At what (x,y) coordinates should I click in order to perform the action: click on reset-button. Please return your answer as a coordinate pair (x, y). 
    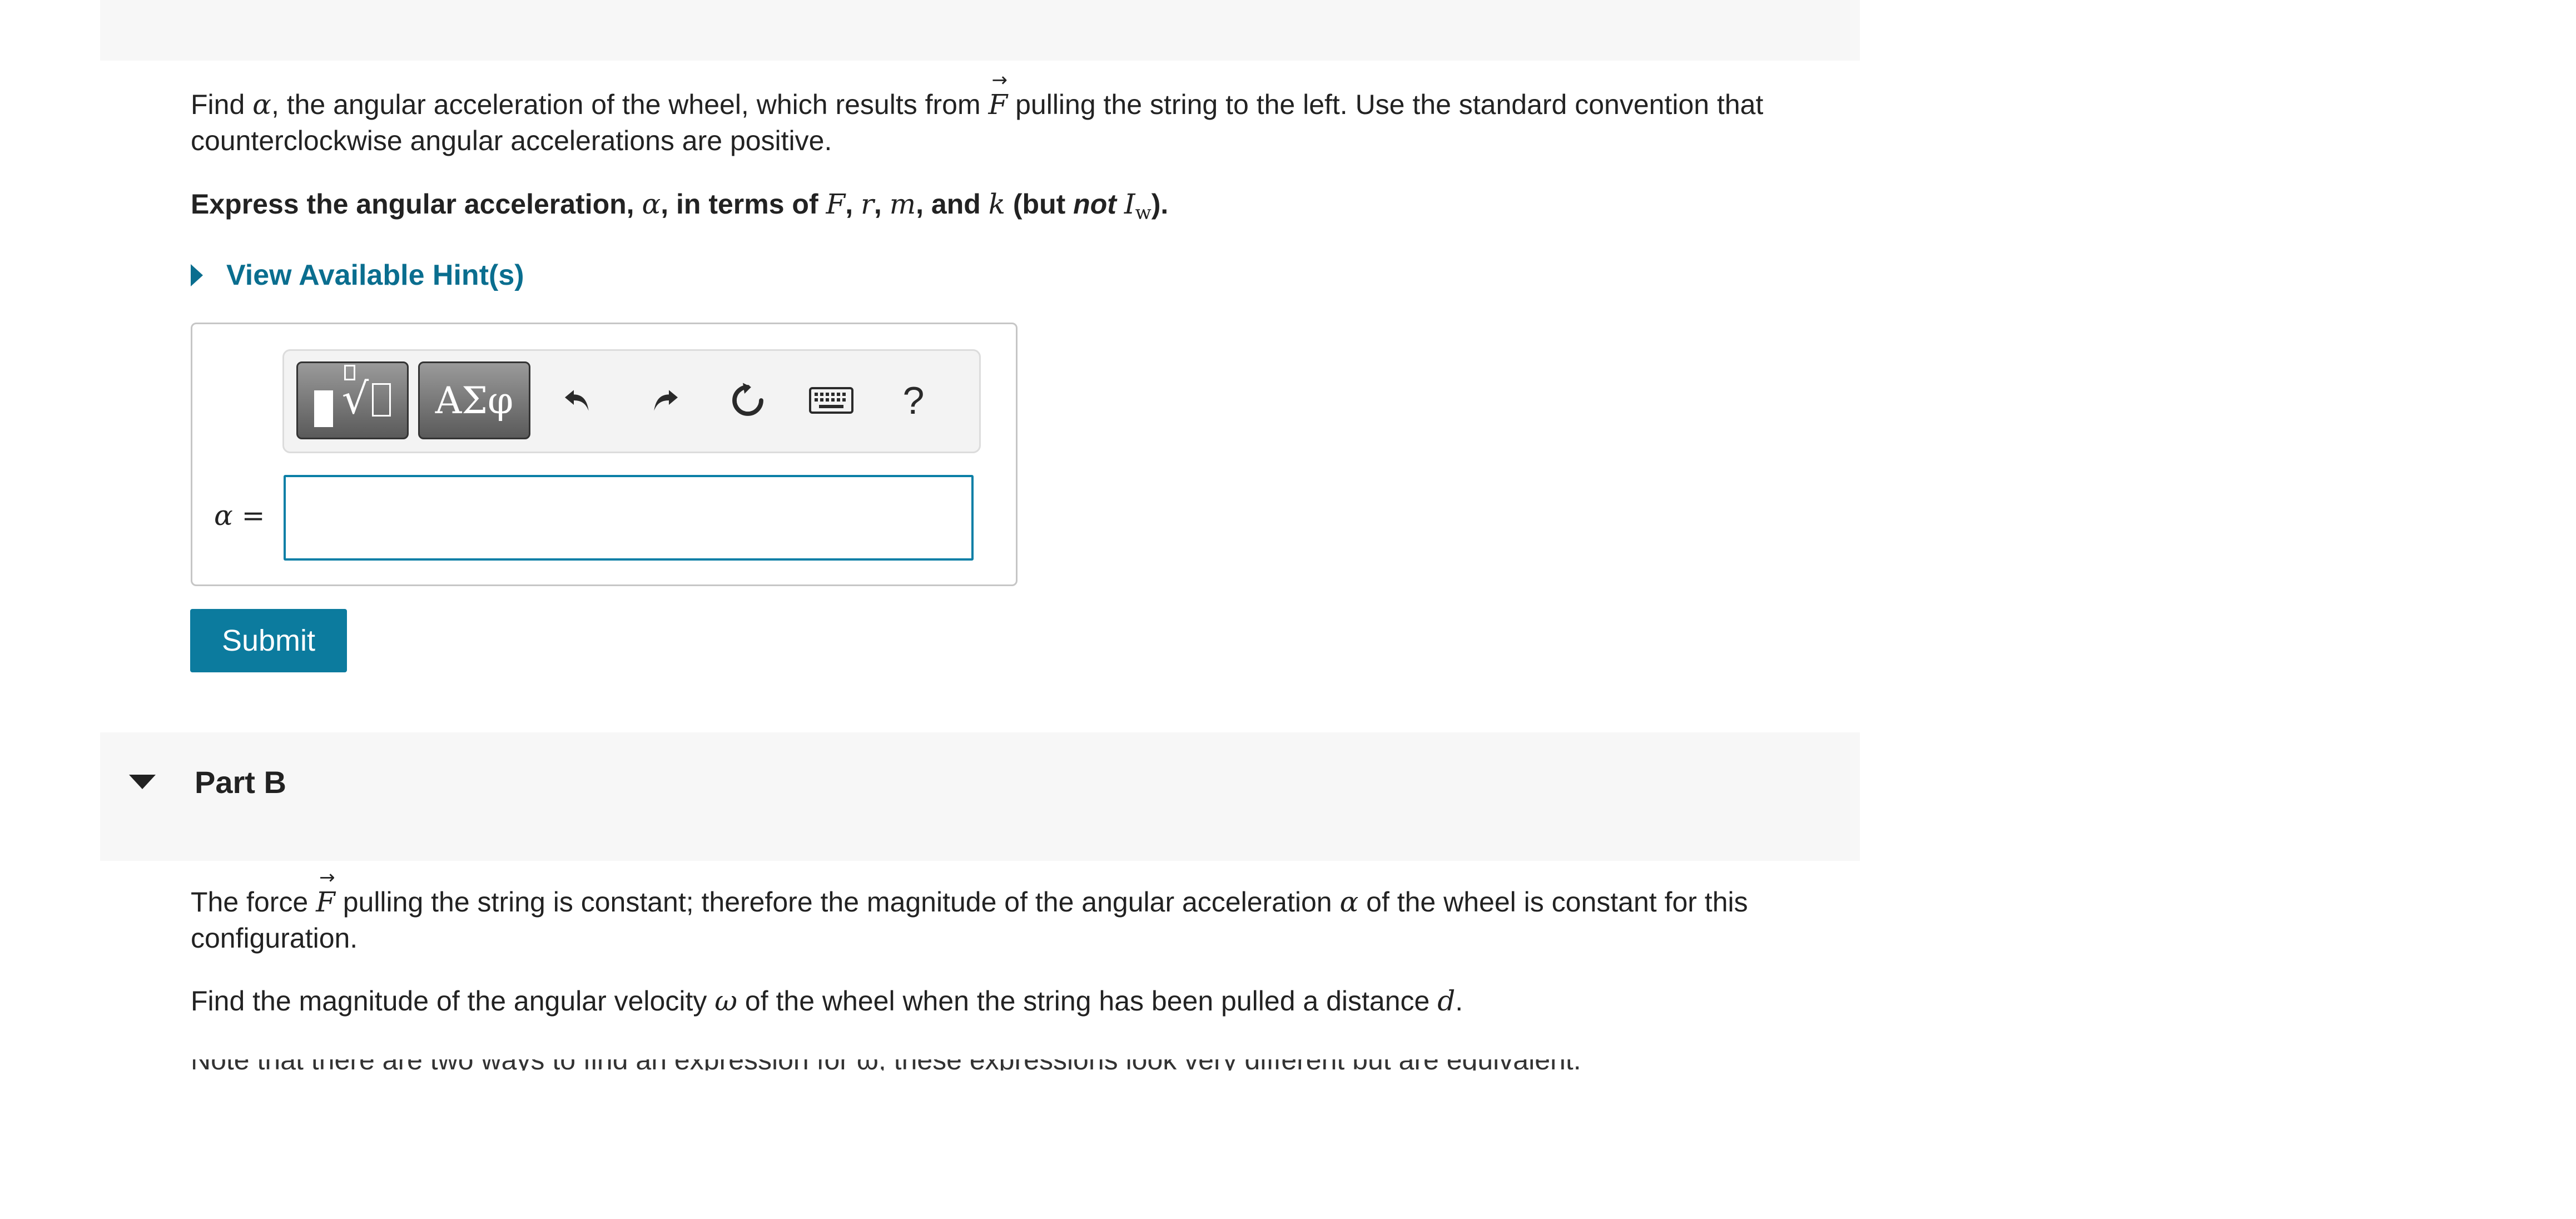
    Looking at the image, I should click on (747, 400).